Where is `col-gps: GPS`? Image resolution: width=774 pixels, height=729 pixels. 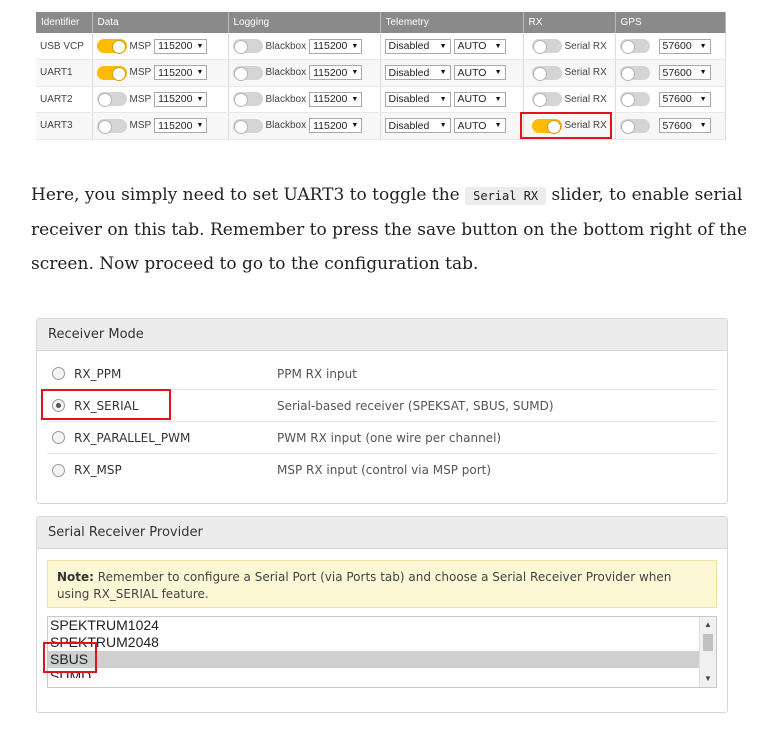 col-gps: GPS is located at coordinates (670, 22).